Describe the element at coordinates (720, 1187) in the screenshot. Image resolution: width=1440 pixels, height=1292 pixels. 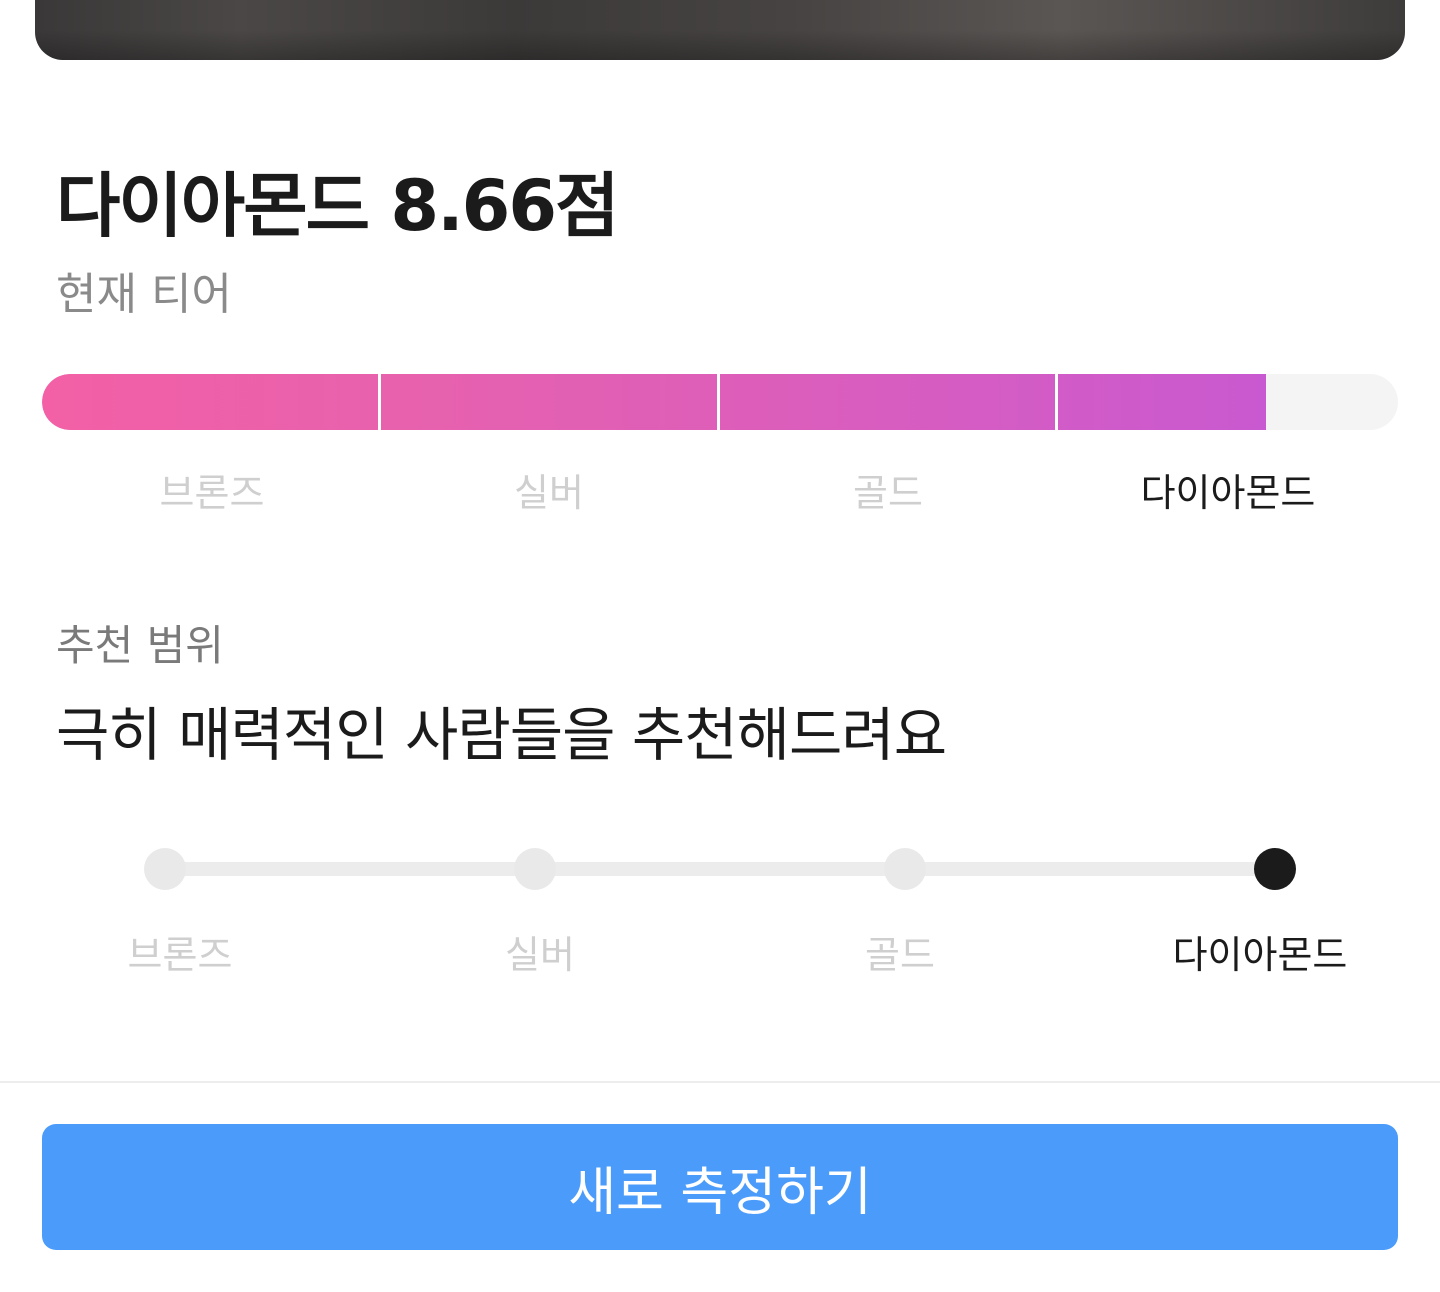
I see `remeasure-button: 새로 측정하기` at that location.